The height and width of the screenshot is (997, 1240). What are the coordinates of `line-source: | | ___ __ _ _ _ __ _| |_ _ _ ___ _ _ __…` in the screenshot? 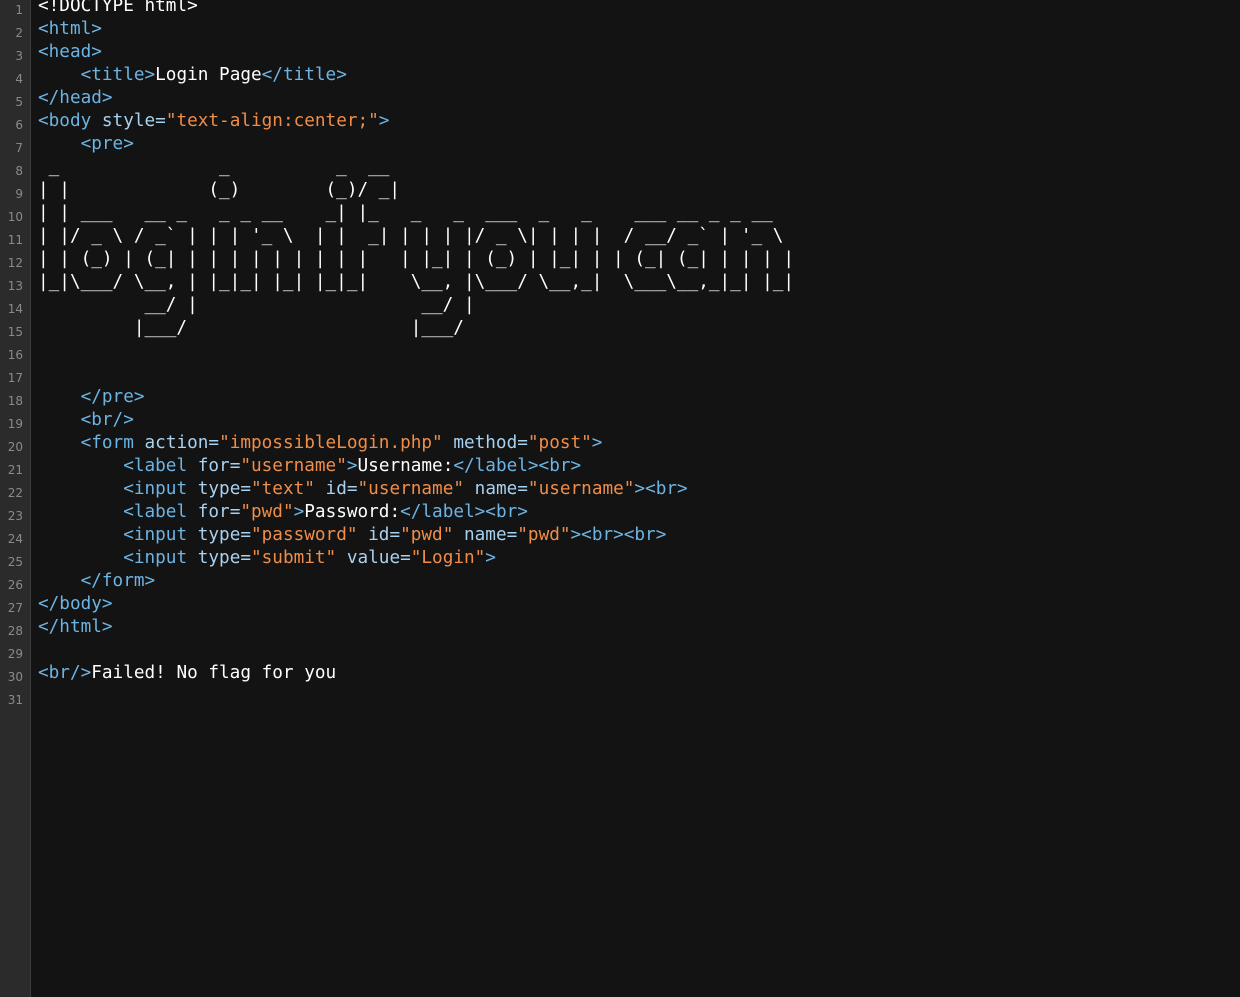 It's located at (405, 213).